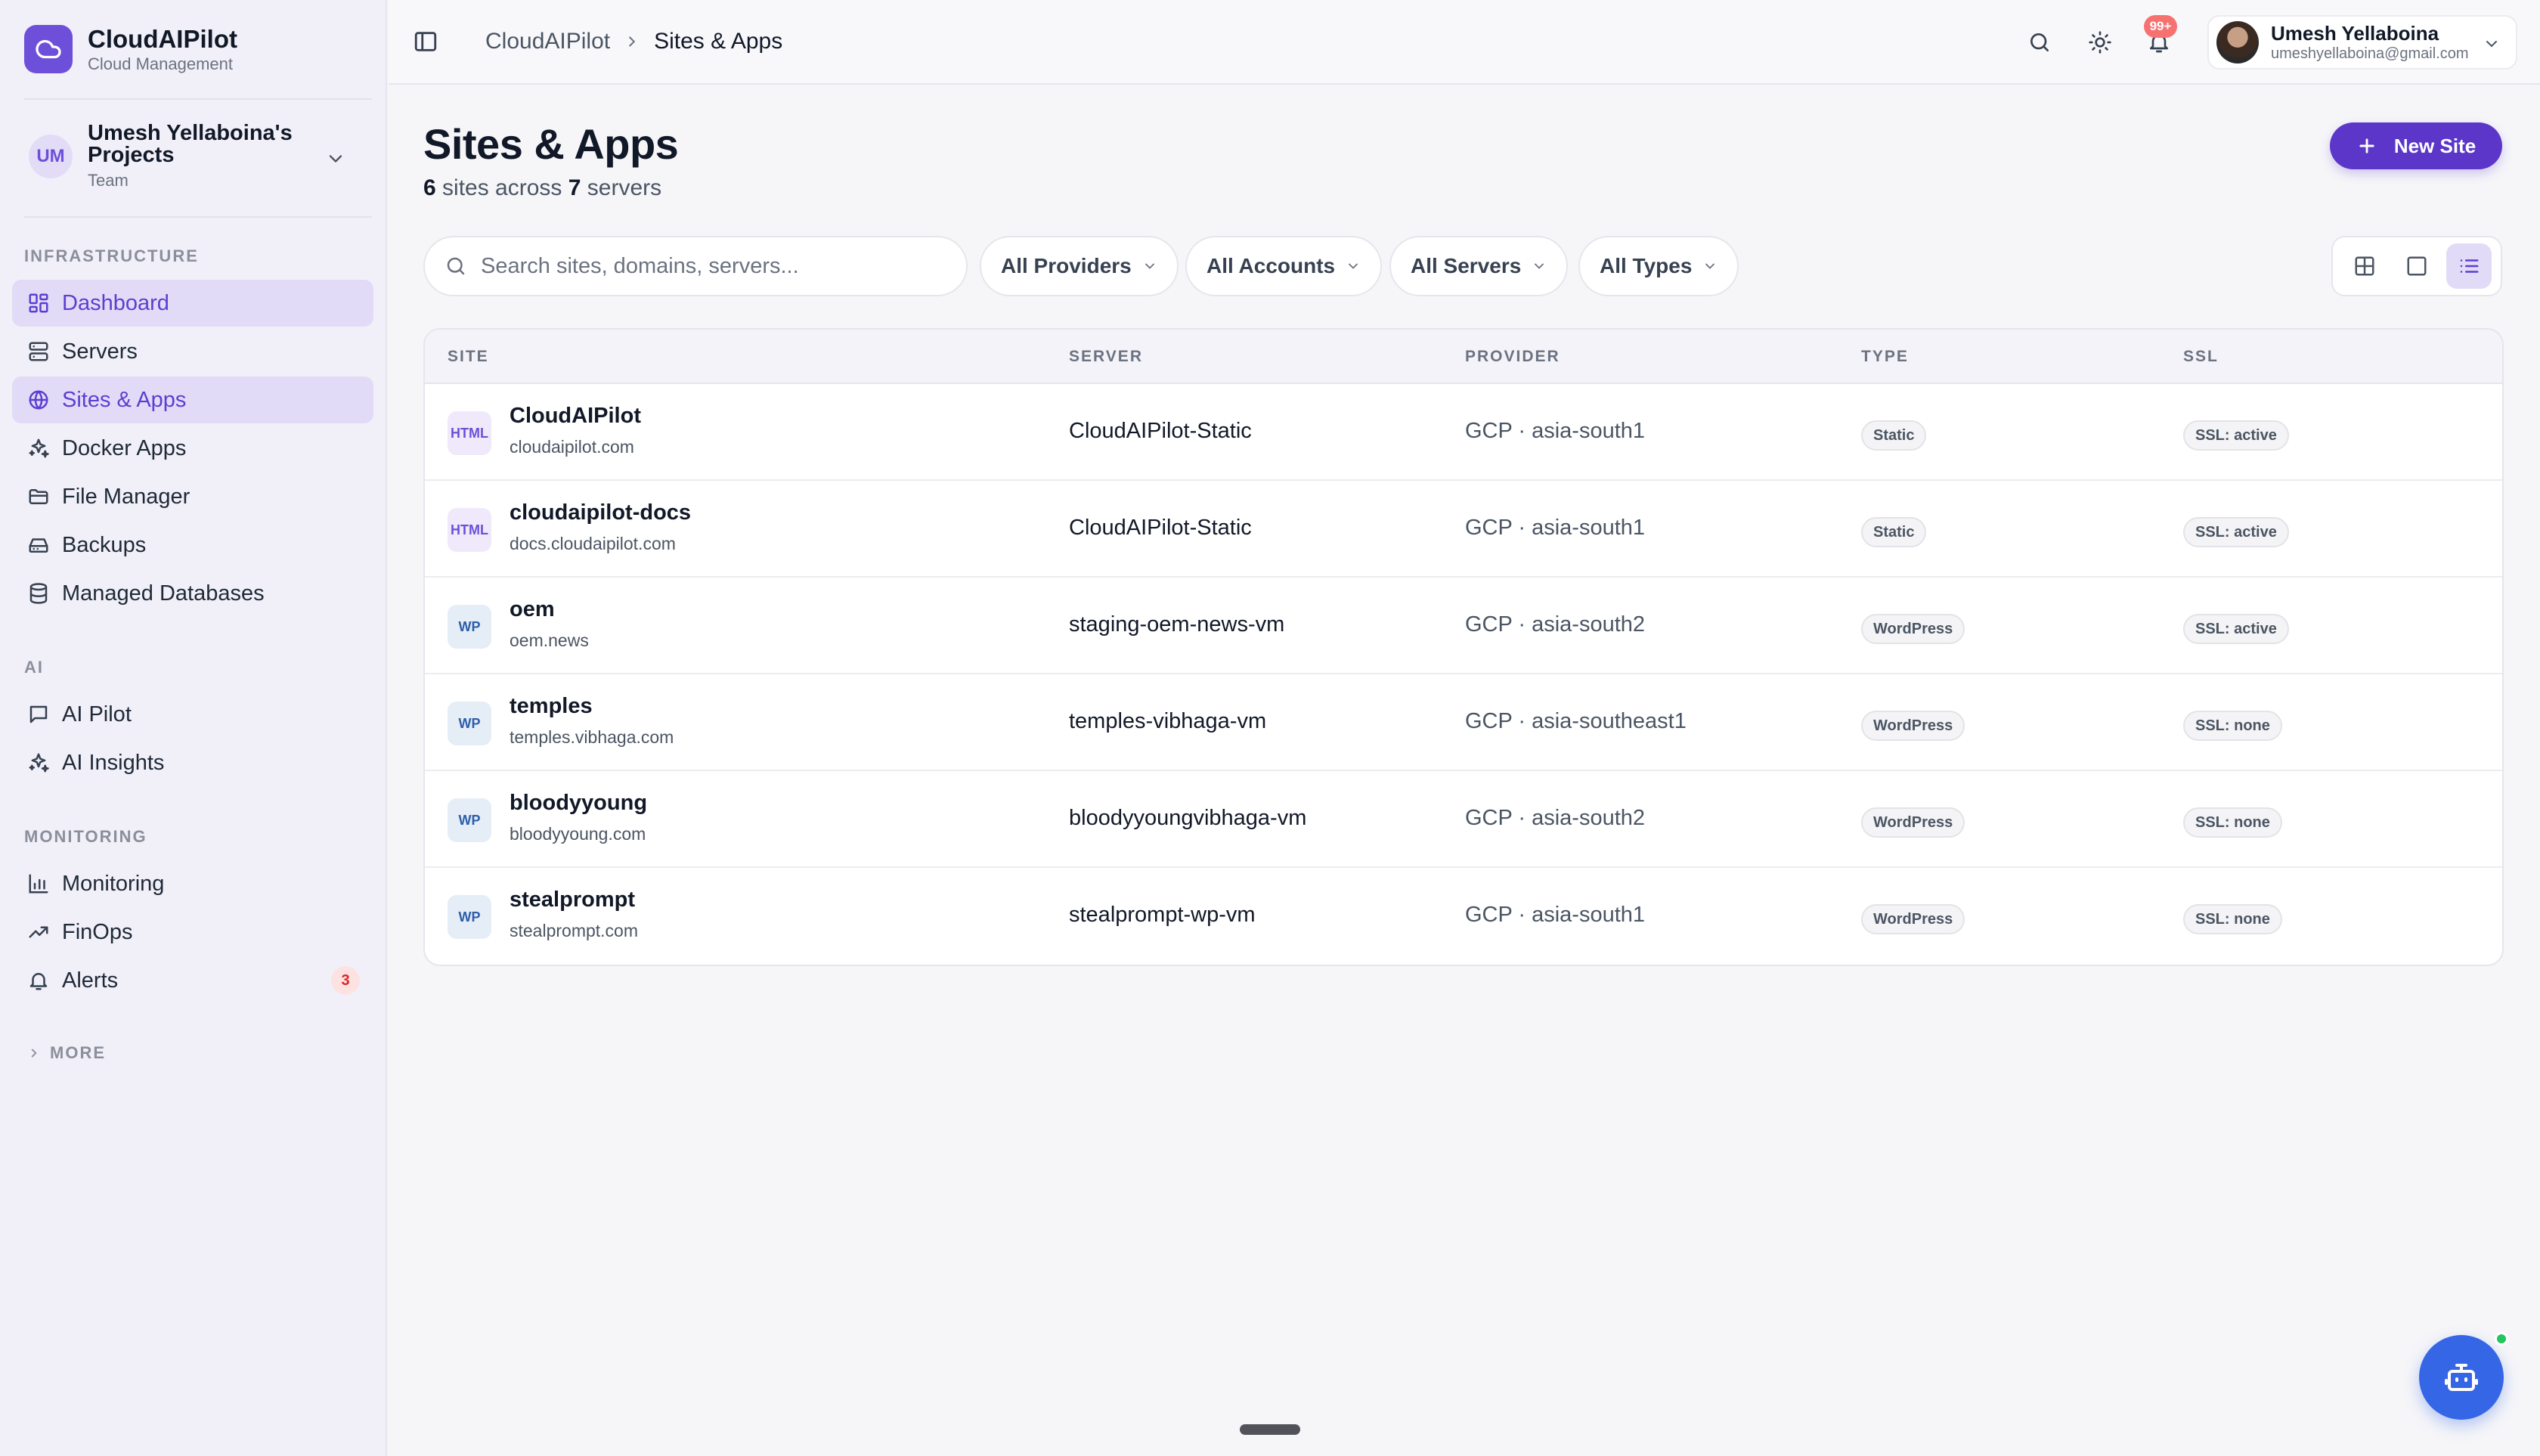 The image size is (2540, 1456). What do you see at coordinates (38, 932) in the screenshot?
I see `trend-icon` at bounding box center [38, 932].